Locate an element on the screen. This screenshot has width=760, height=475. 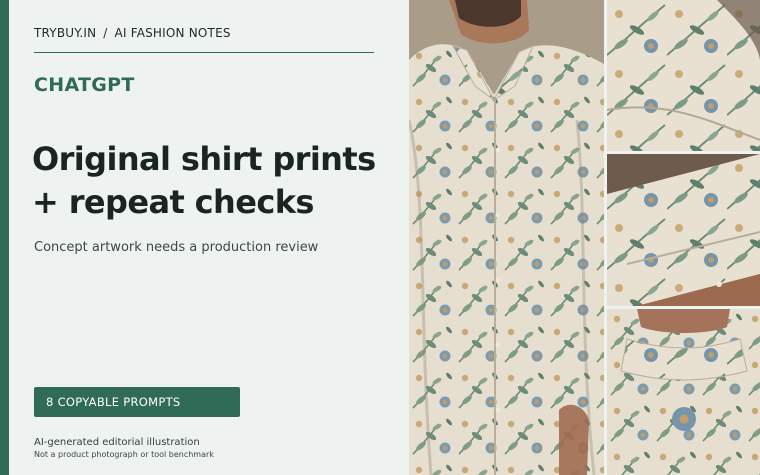
accent-bar is located at coordinates (4, 237).